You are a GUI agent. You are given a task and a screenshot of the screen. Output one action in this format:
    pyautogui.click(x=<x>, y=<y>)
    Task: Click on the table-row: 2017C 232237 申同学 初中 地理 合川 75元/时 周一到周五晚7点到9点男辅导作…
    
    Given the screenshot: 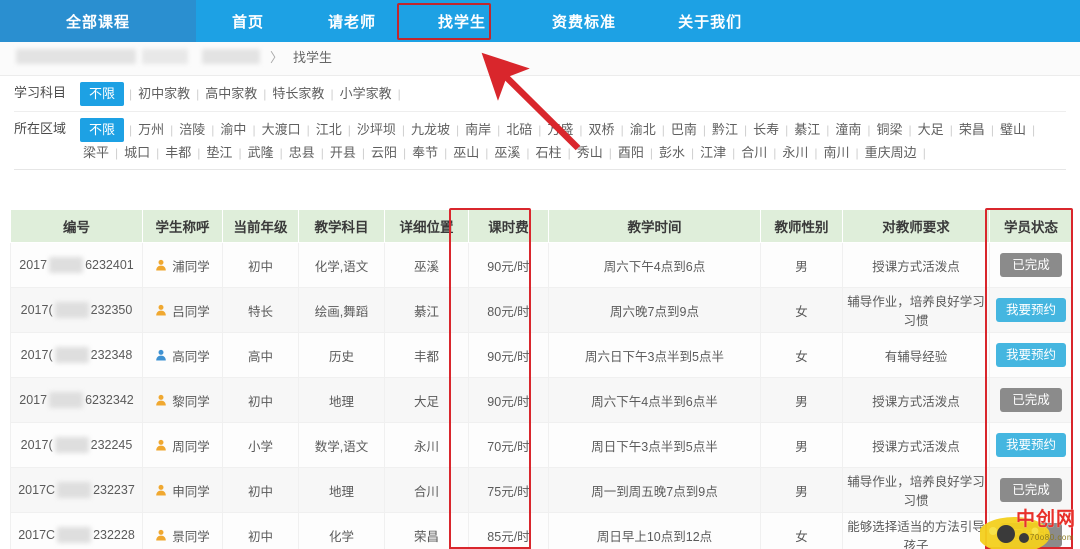 What is the action you would take?
    pyautogui.click(x=541, y=490)
    